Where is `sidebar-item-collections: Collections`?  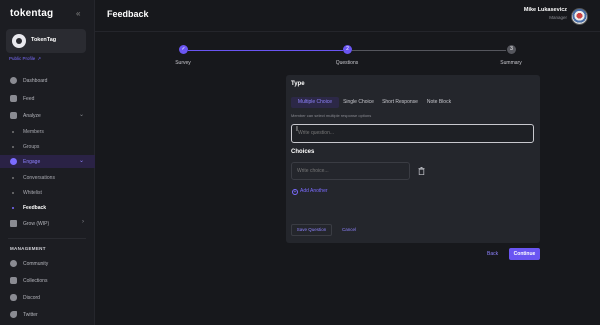
sidebar-item-collections: Collections is located at coordinates (47, 280).